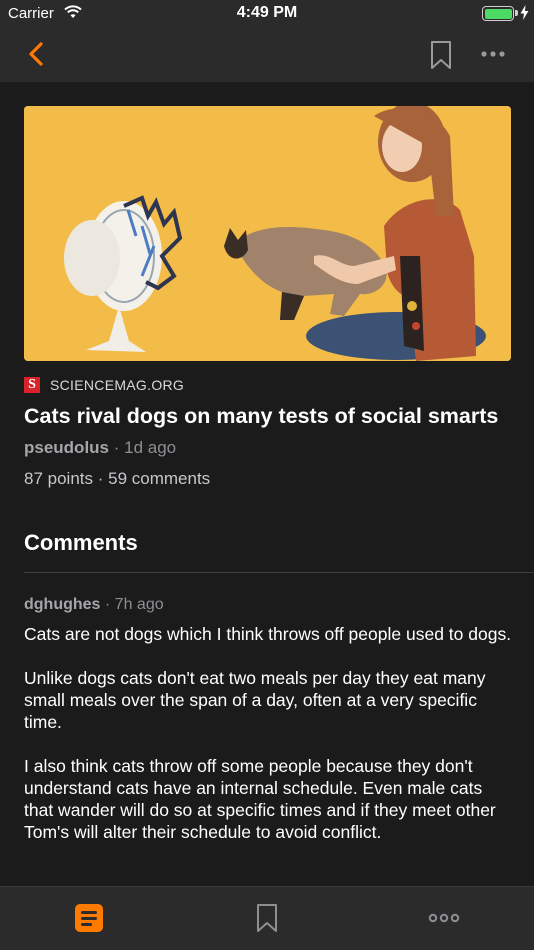  I want to click on charging-icon, so click(524, 12).